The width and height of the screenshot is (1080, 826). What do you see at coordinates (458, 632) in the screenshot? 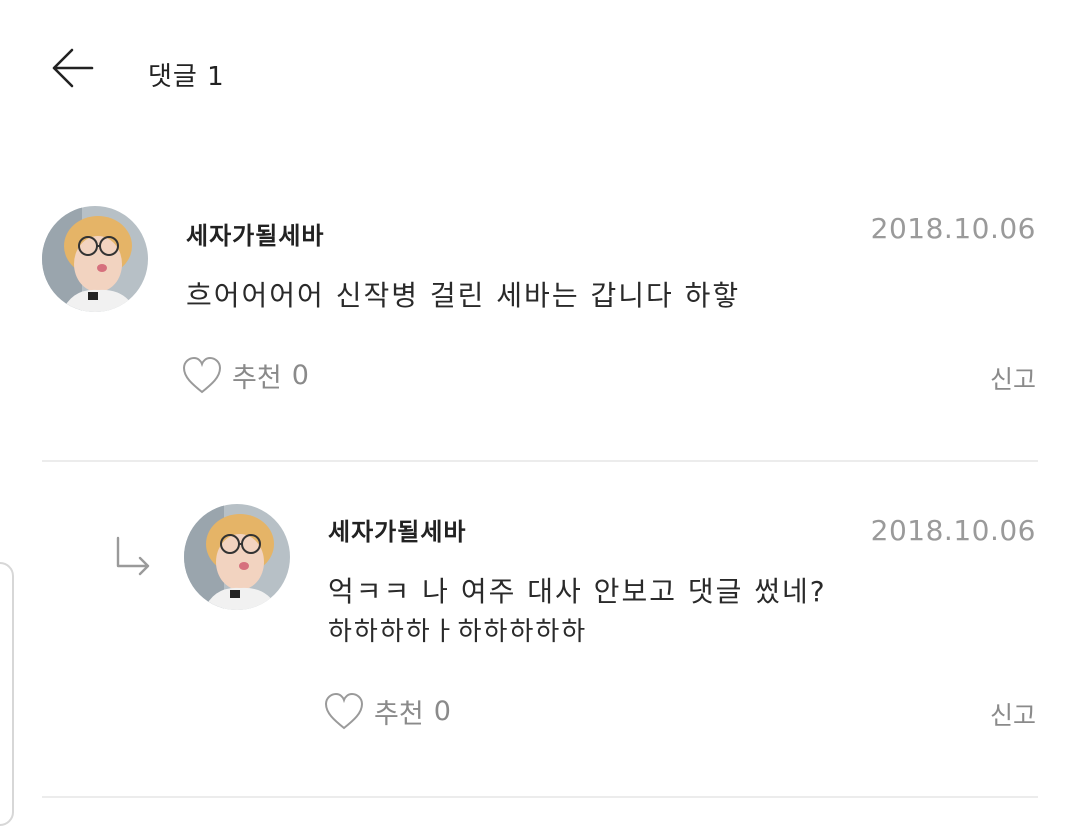
I see `comment-text-line2: 하하하하ㅏ하하하하하` at bounding box center [458, 632].